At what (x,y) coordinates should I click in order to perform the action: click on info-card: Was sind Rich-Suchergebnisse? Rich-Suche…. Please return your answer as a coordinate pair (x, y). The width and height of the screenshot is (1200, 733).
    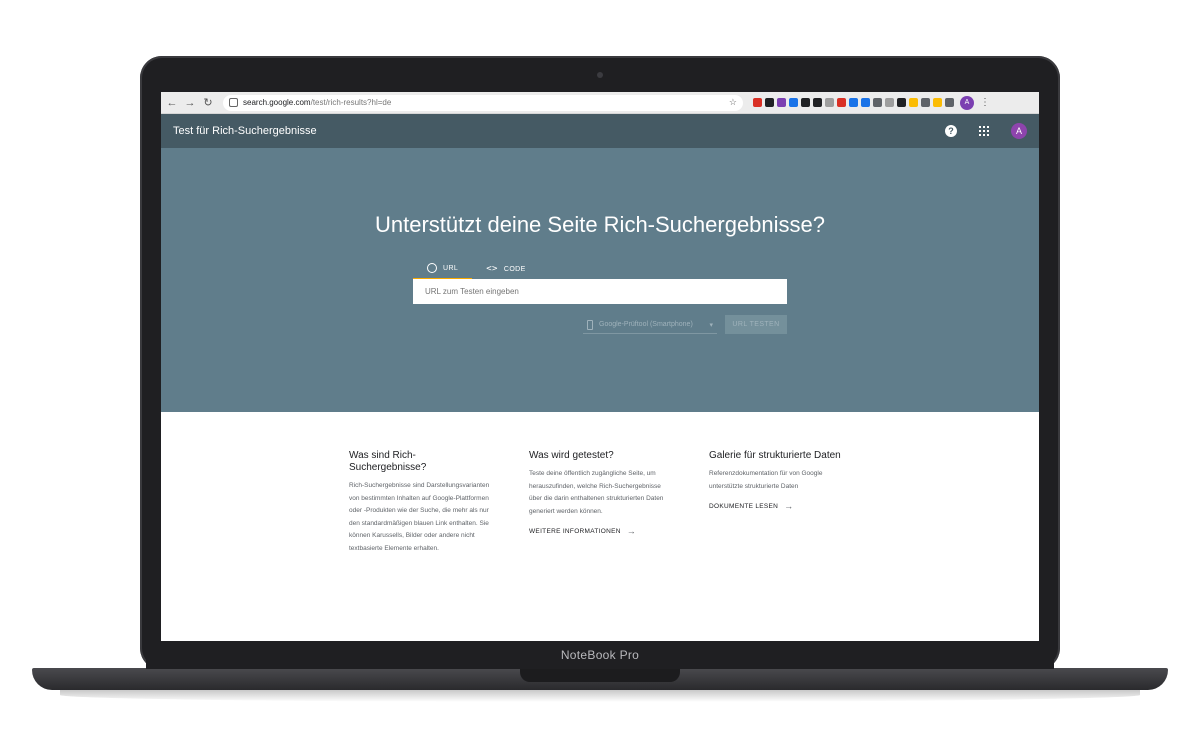
    Looking at the image, I should click on (421, 502).